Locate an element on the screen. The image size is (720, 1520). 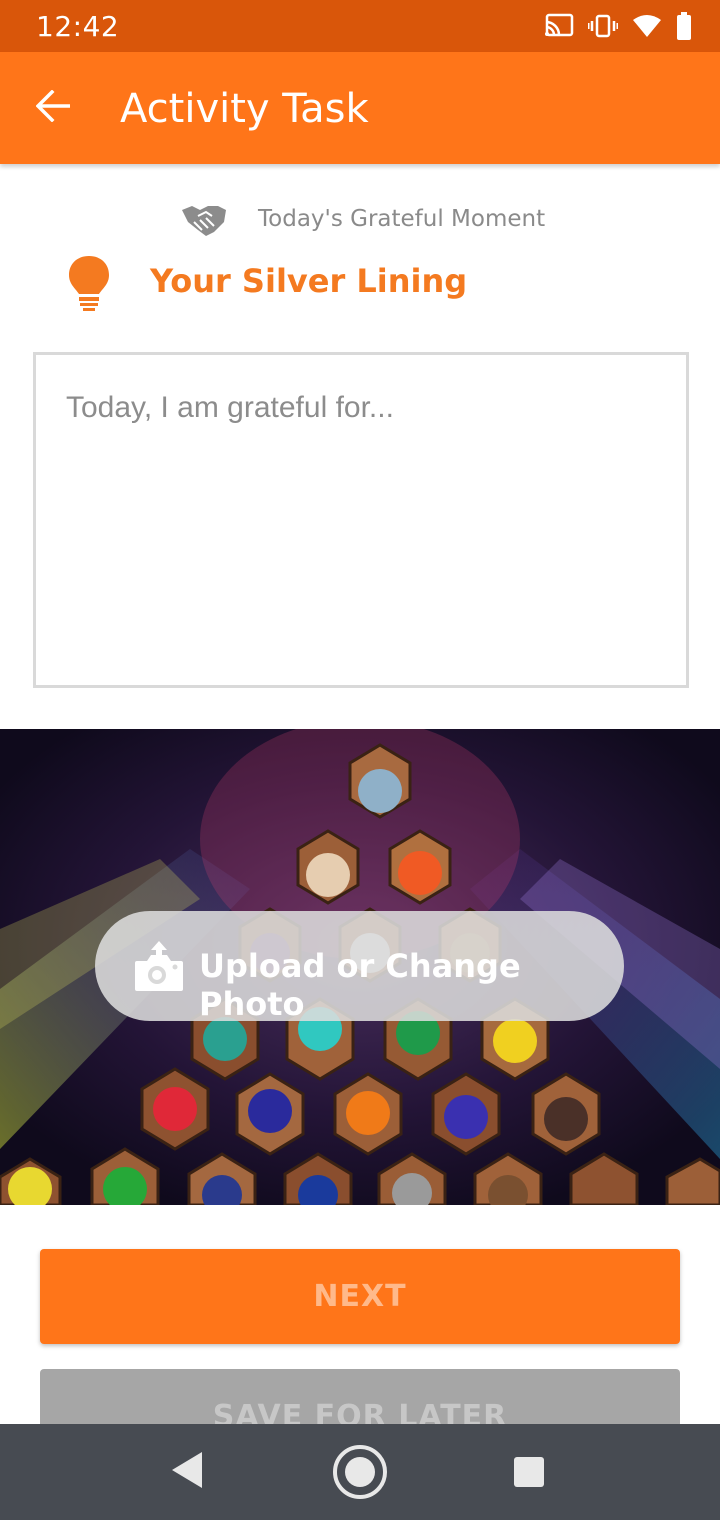
wifi-icon is located at coordinates (647, 26).